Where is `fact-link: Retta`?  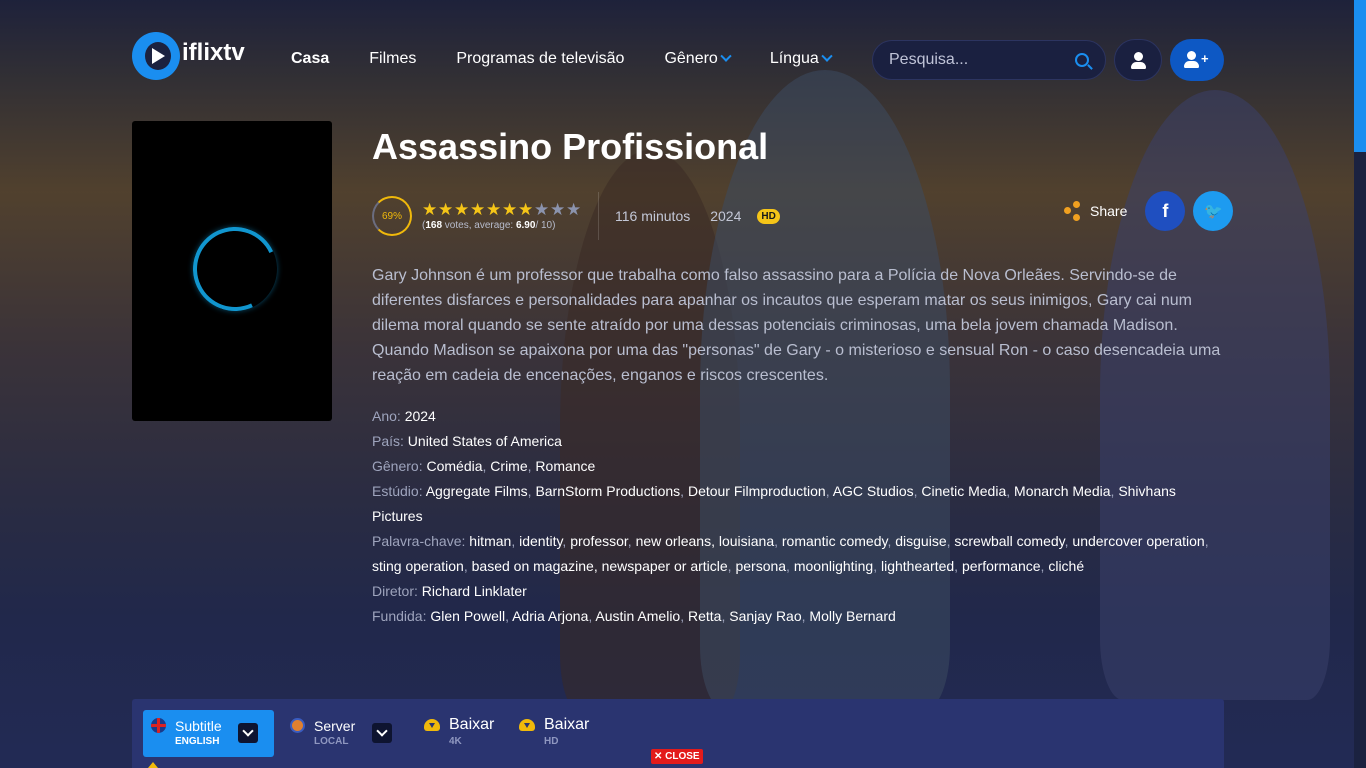 fact-link: Retta is located at coordinates (704, 616).